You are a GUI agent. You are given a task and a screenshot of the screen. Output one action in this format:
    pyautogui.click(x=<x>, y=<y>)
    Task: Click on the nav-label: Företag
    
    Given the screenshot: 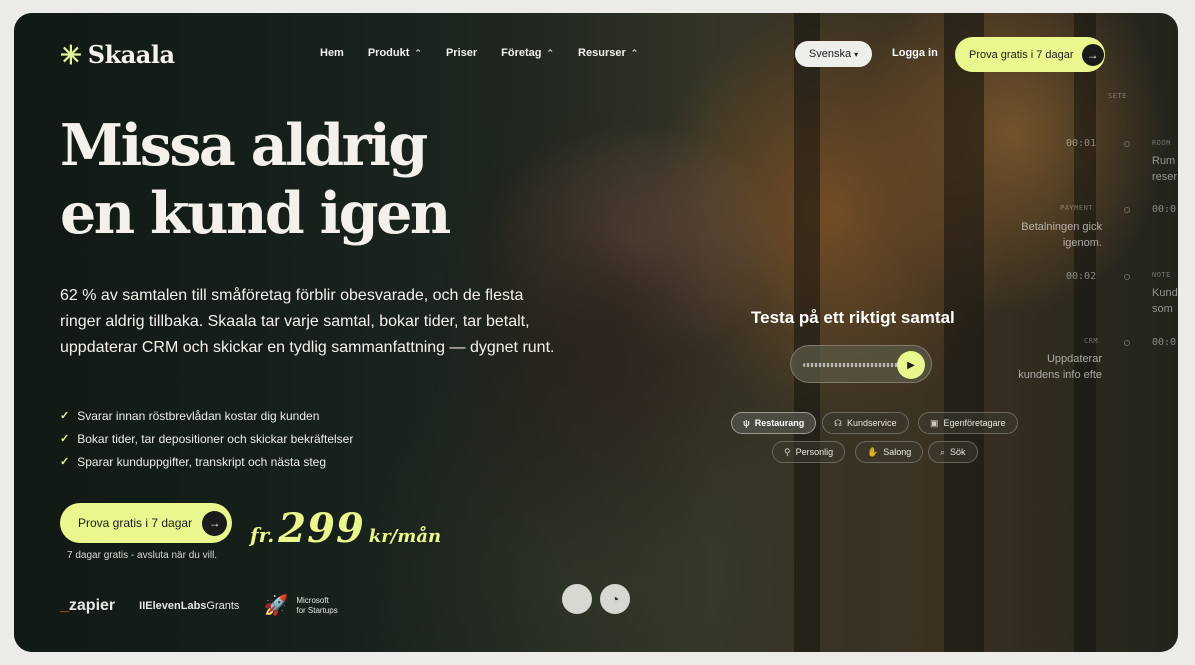 What is the action you would take?
    pyautogui.click(x=521, y=53)
    